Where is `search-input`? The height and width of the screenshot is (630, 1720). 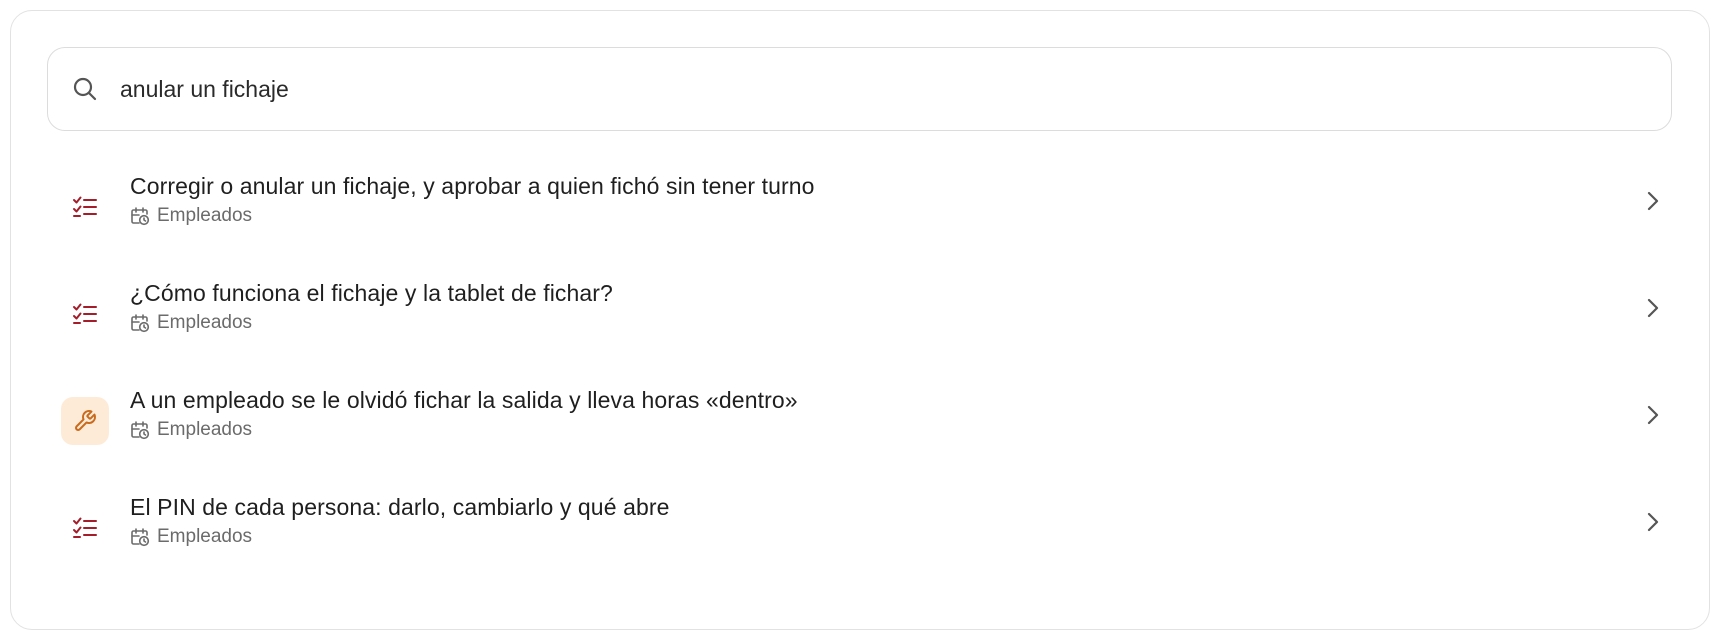 search-input is located at coordinates (870, 89).